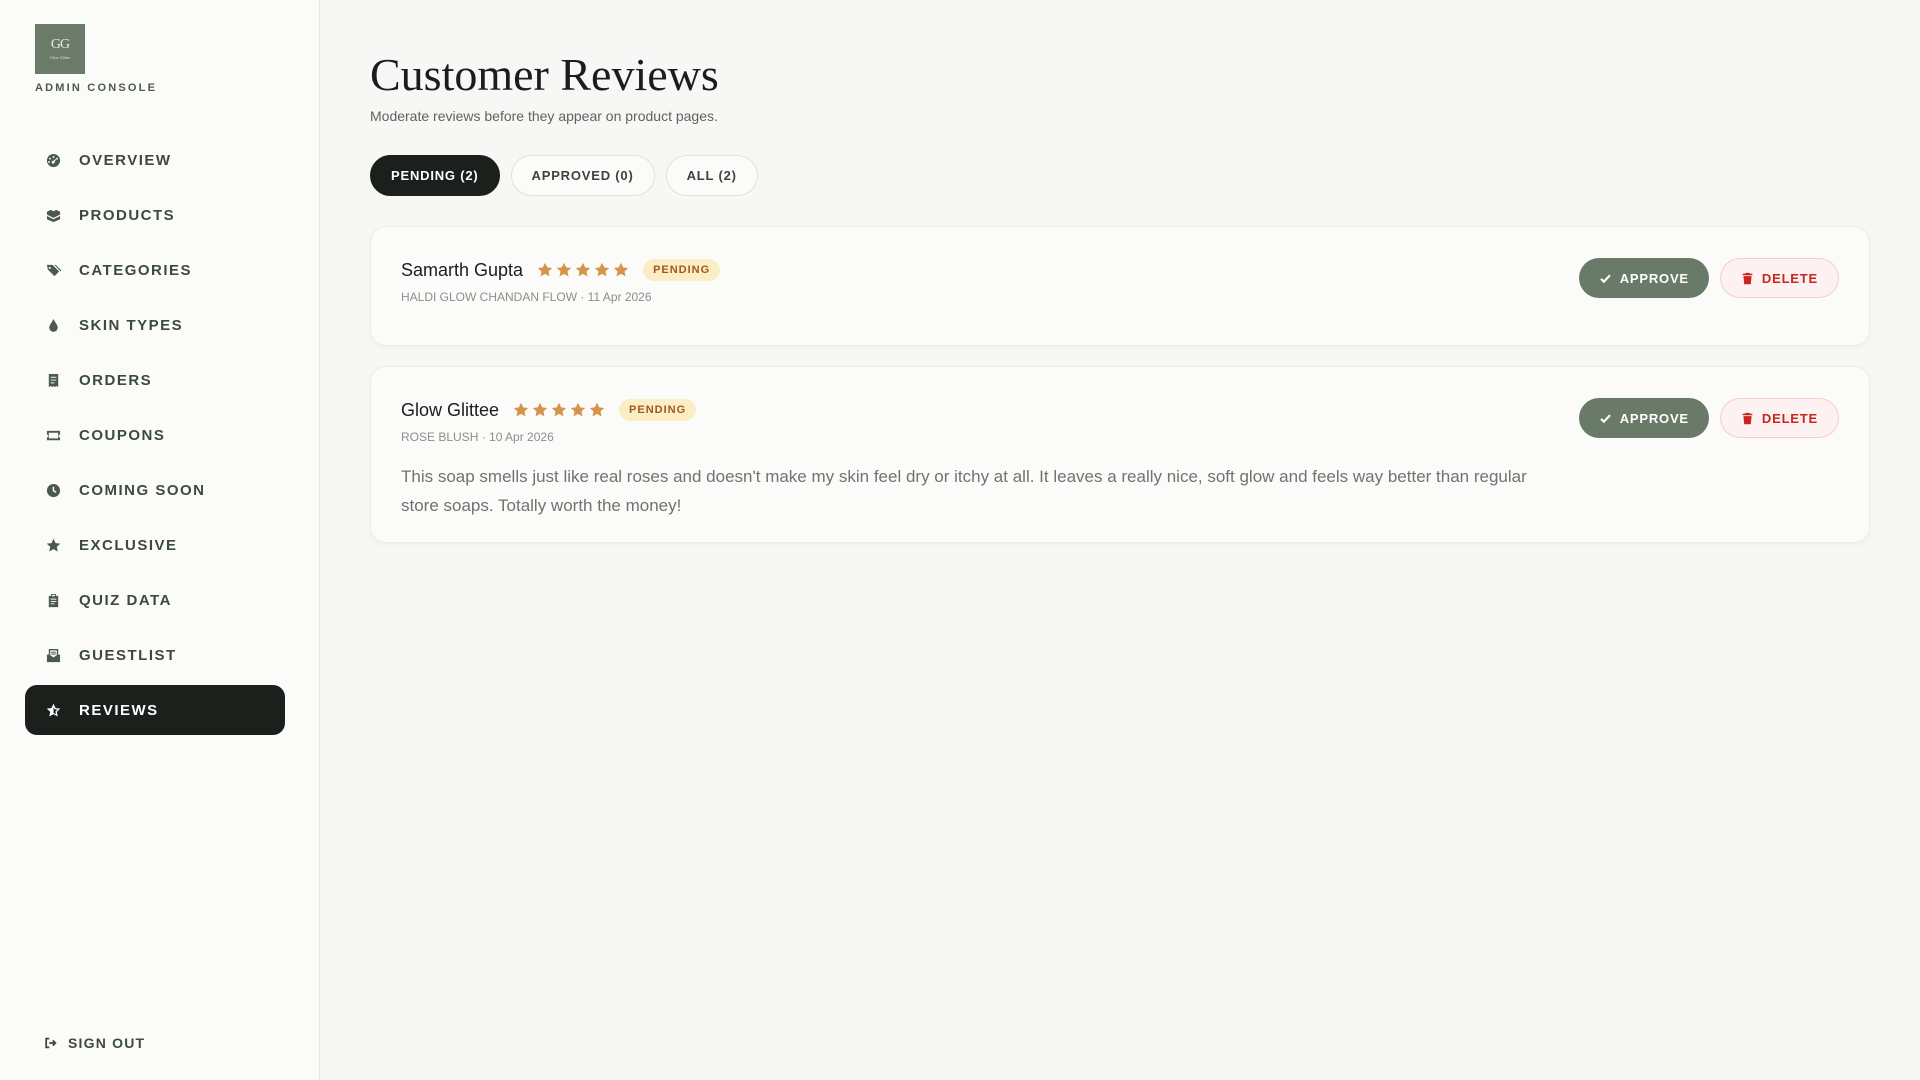 The image size is (1920, 1080). What do you see at coordinates (53, 270) in the screenshot?
I see `tags-icon` at bounding box center [53, 270].